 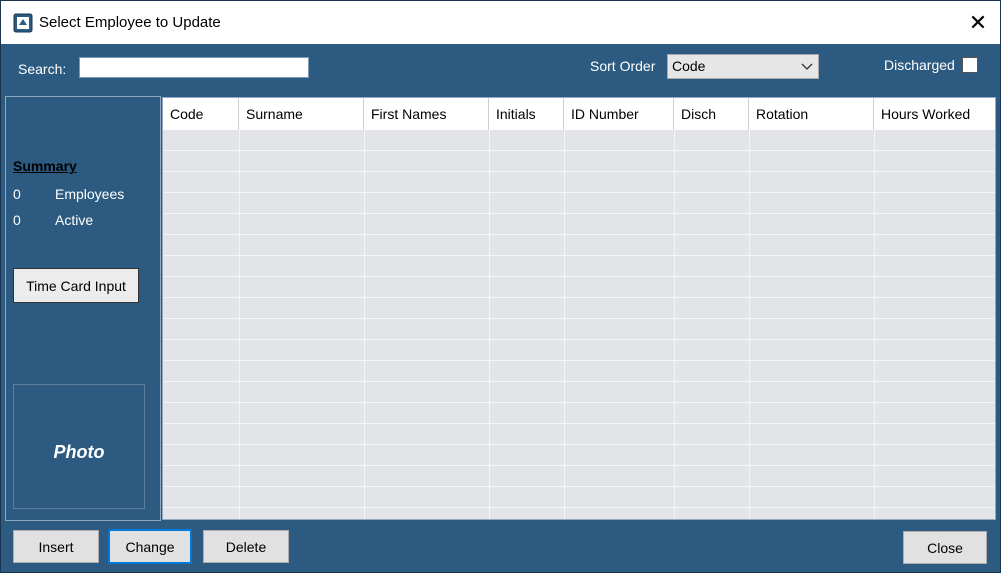 I want to click on search-toolbar: Search: Sort Order Code Discharged, so click(x=500, y=68).